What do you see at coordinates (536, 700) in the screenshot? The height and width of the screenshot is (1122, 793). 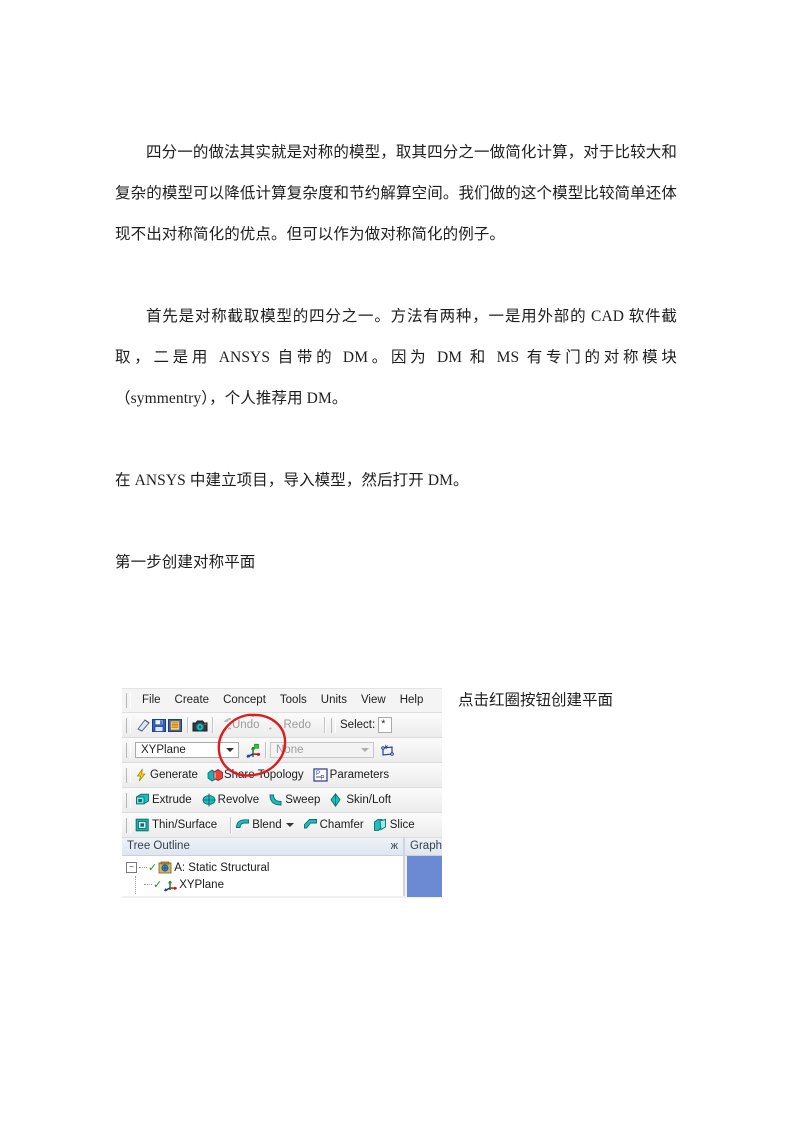 I see `red-circle-annotation-text: 点击红圈按钮创建平面` at bounding box center [536, 700].